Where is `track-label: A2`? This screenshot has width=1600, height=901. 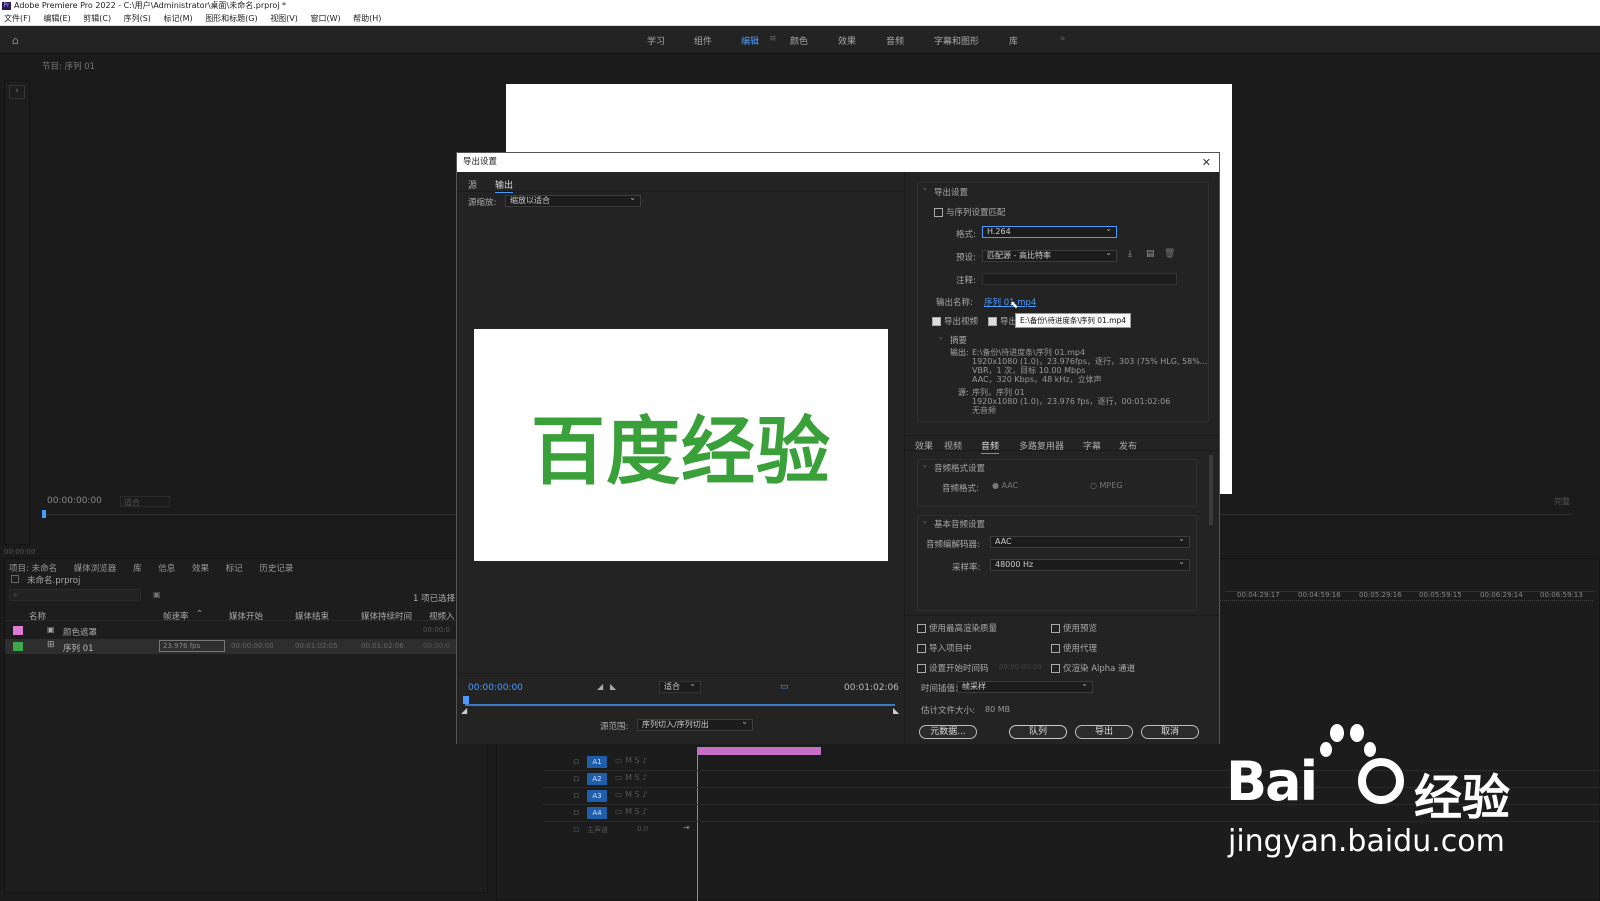 track-label: A2 is located at coordinates (597, 779).